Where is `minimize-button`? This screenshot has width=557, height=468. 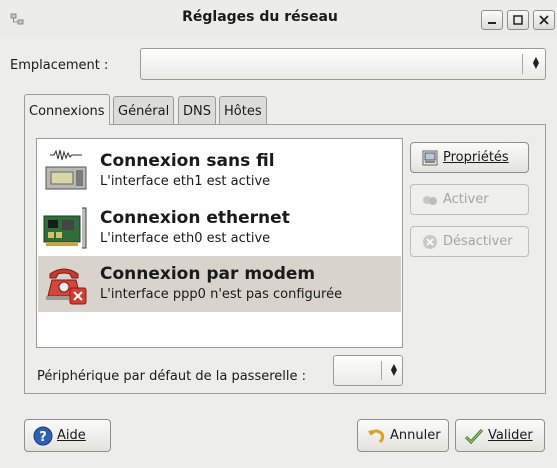
minimize-button is located at coordinates (492, 20).